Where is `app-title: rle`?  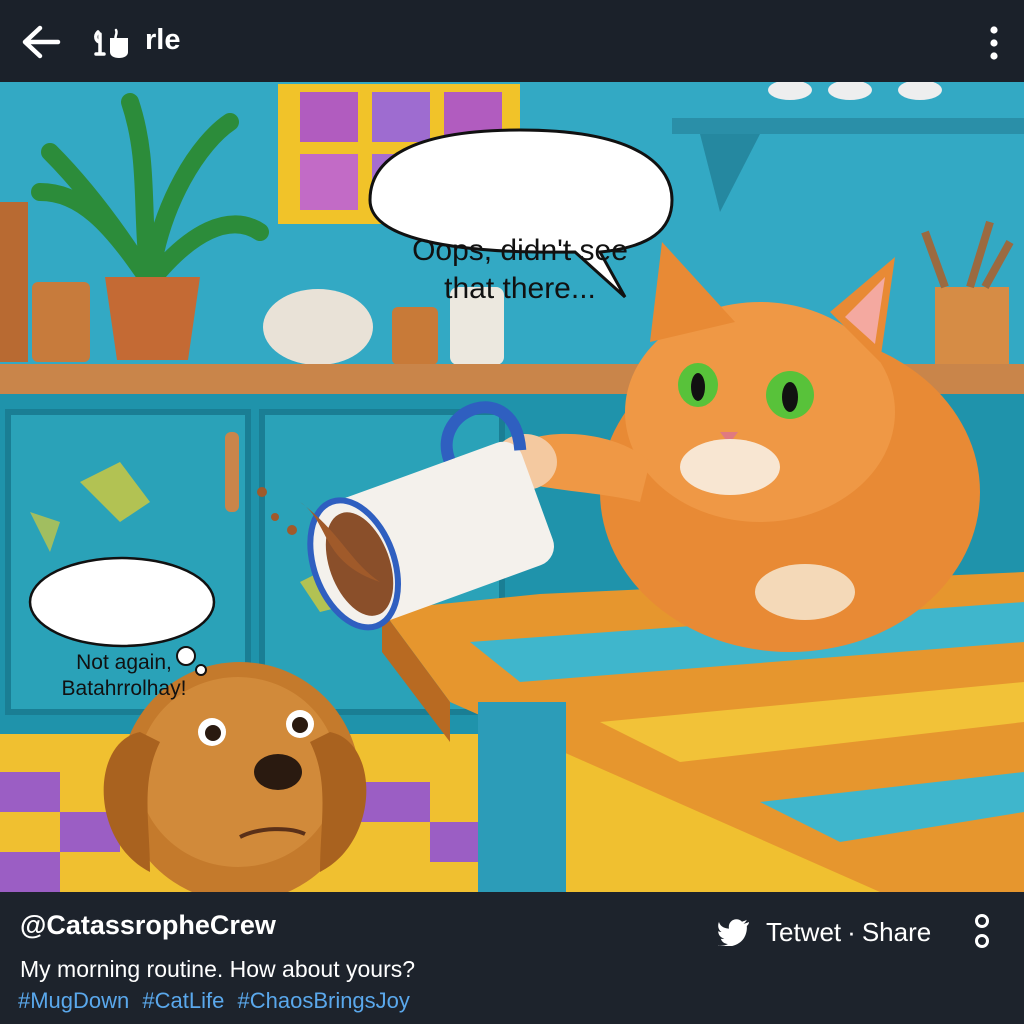
app-title: rle is located at coordinates (163, 40).